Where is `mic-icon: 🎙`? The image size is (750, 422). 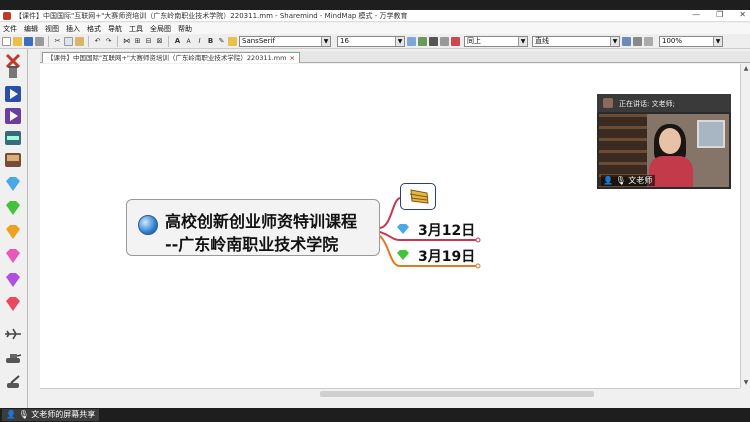 mic-icon: 🎙 is located at coordinates (23, 414).